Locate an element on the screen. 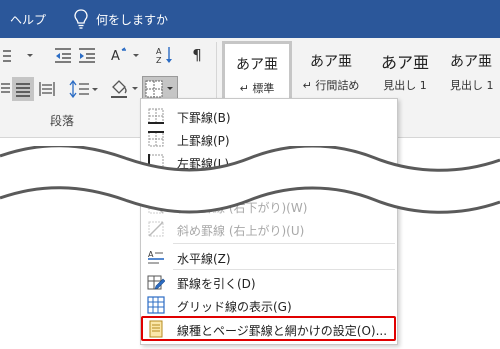  style-no-spacing: あア亜 ↵ 行間詰め is located at coordinates (331, 71).